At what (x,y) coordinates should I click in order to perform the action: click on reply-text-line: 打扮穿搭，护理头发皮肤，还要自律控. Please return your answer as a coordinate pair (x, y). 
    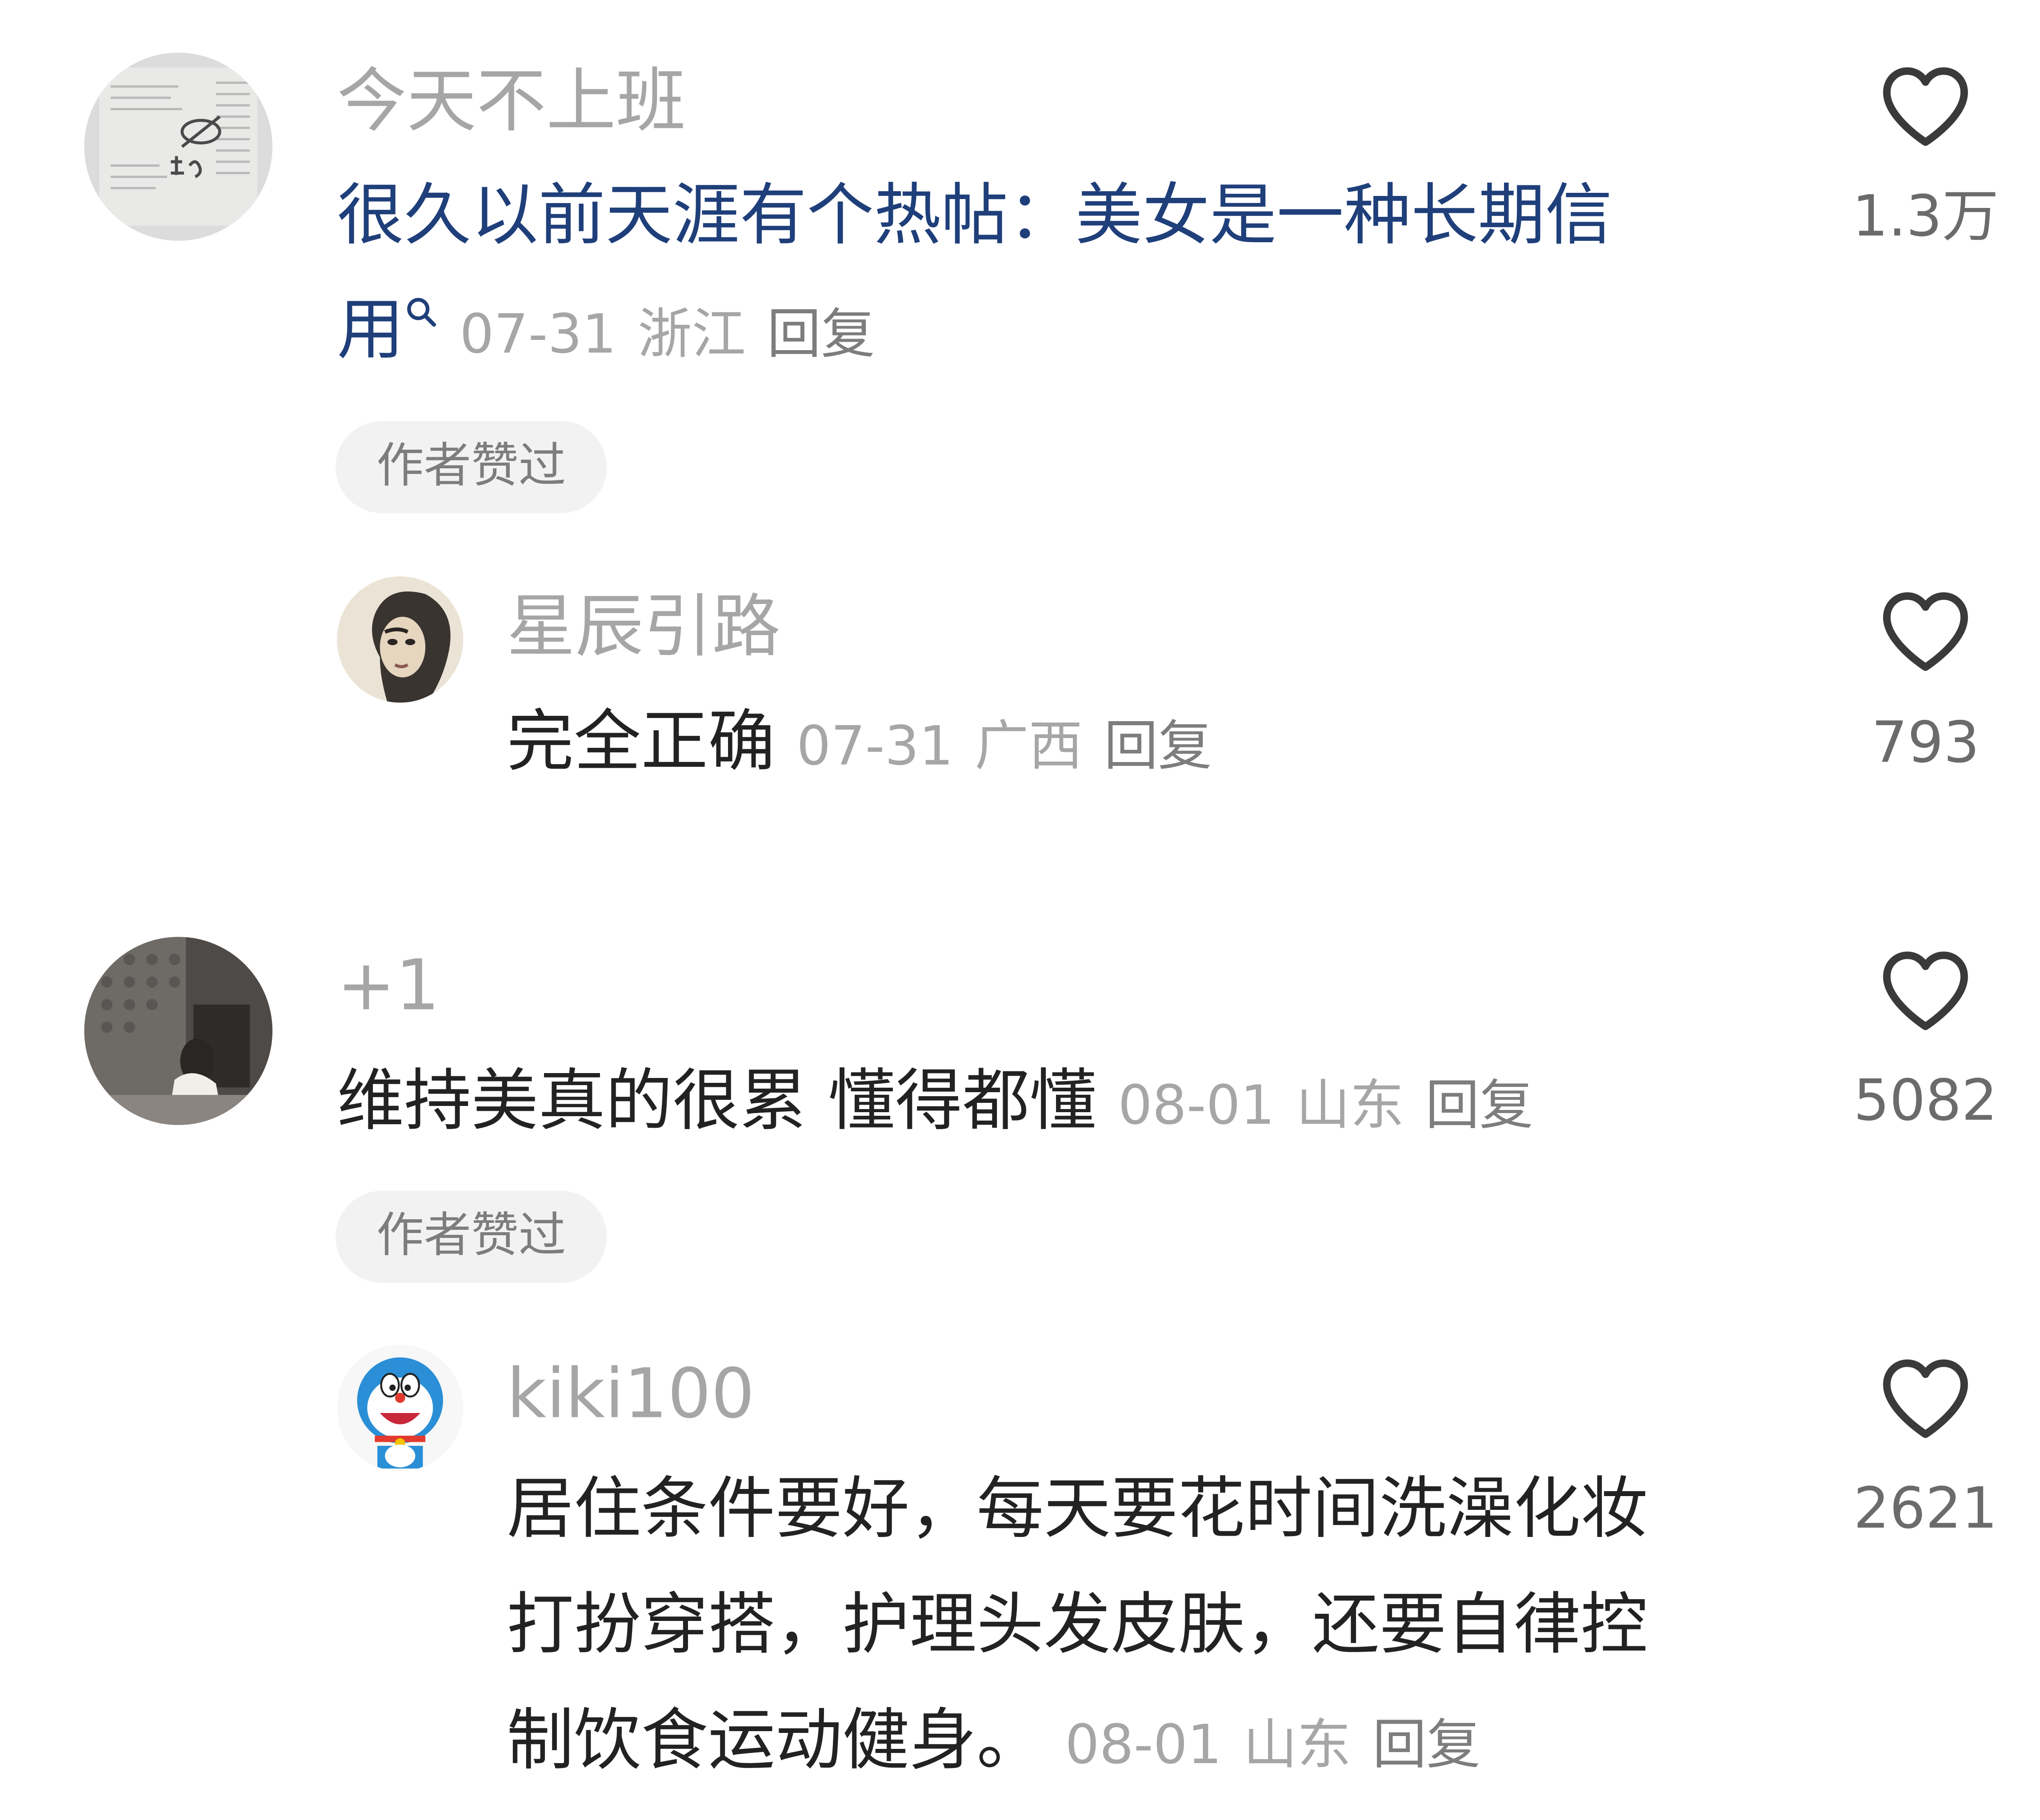
    Looking at the image, I should click on (1077, 1626).